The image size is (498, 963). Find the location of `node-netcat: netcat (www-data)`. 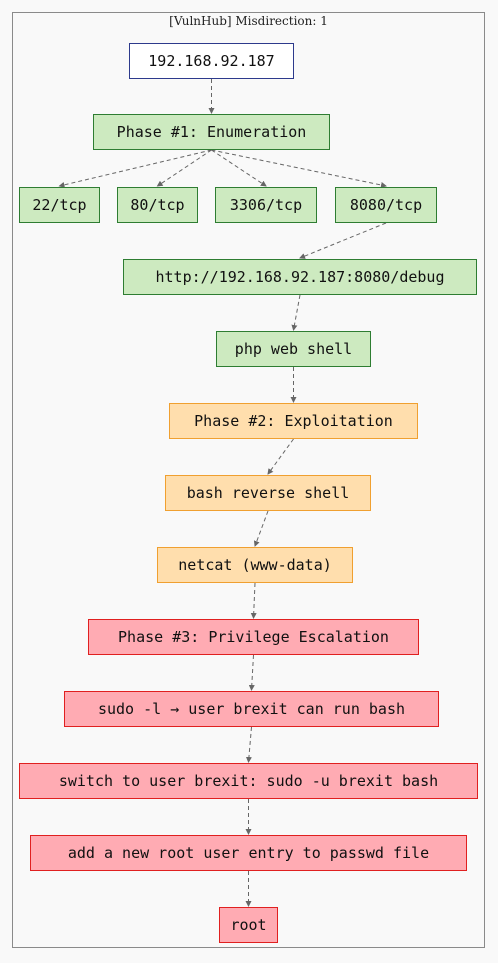

node-netcat: netcat (www-data) is located at coordinates (255, 565).